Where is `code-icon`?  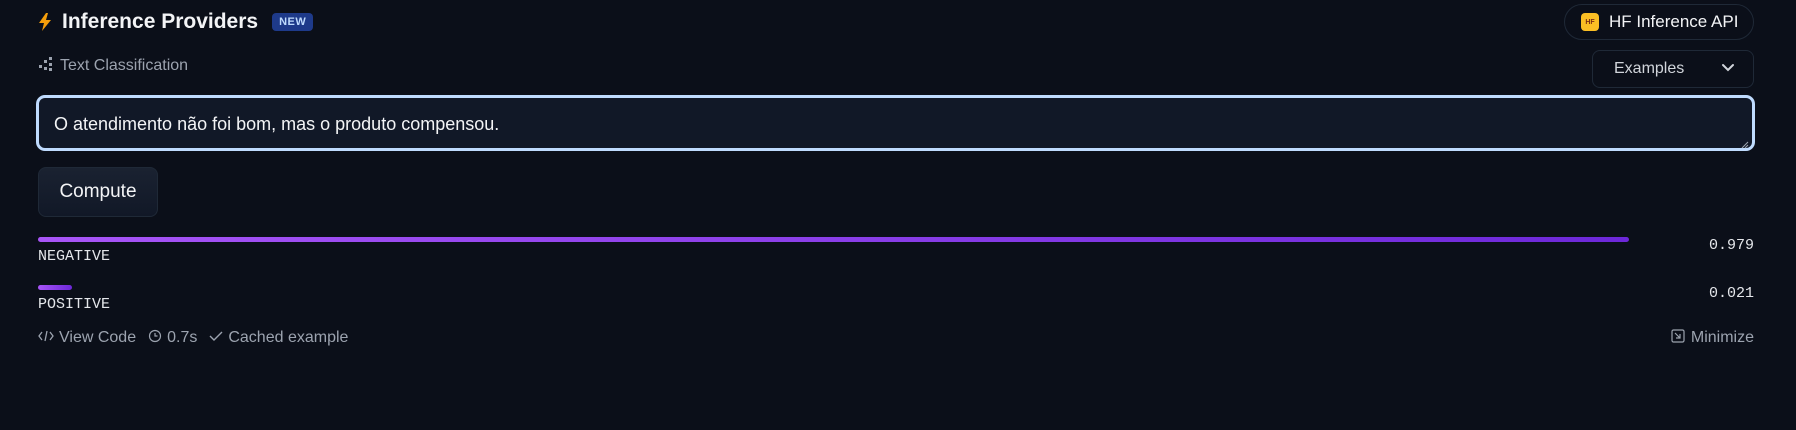
code-icon is located at coordinates (46, 338).